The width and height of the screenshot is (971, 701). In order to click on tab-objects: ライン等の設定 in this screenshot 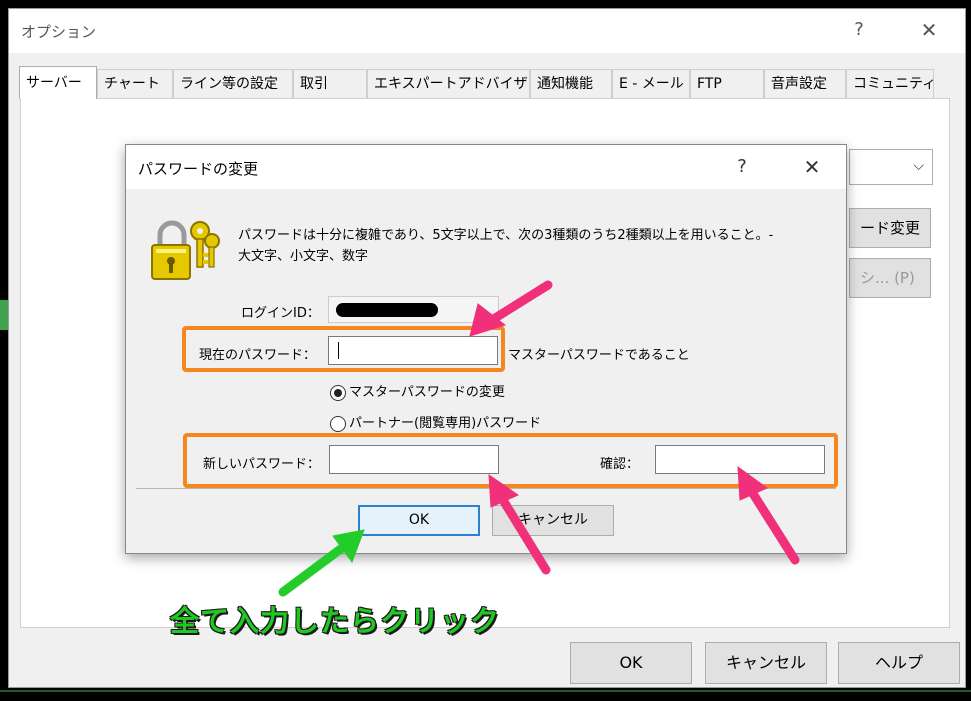, I will do `click(233, 84)`.